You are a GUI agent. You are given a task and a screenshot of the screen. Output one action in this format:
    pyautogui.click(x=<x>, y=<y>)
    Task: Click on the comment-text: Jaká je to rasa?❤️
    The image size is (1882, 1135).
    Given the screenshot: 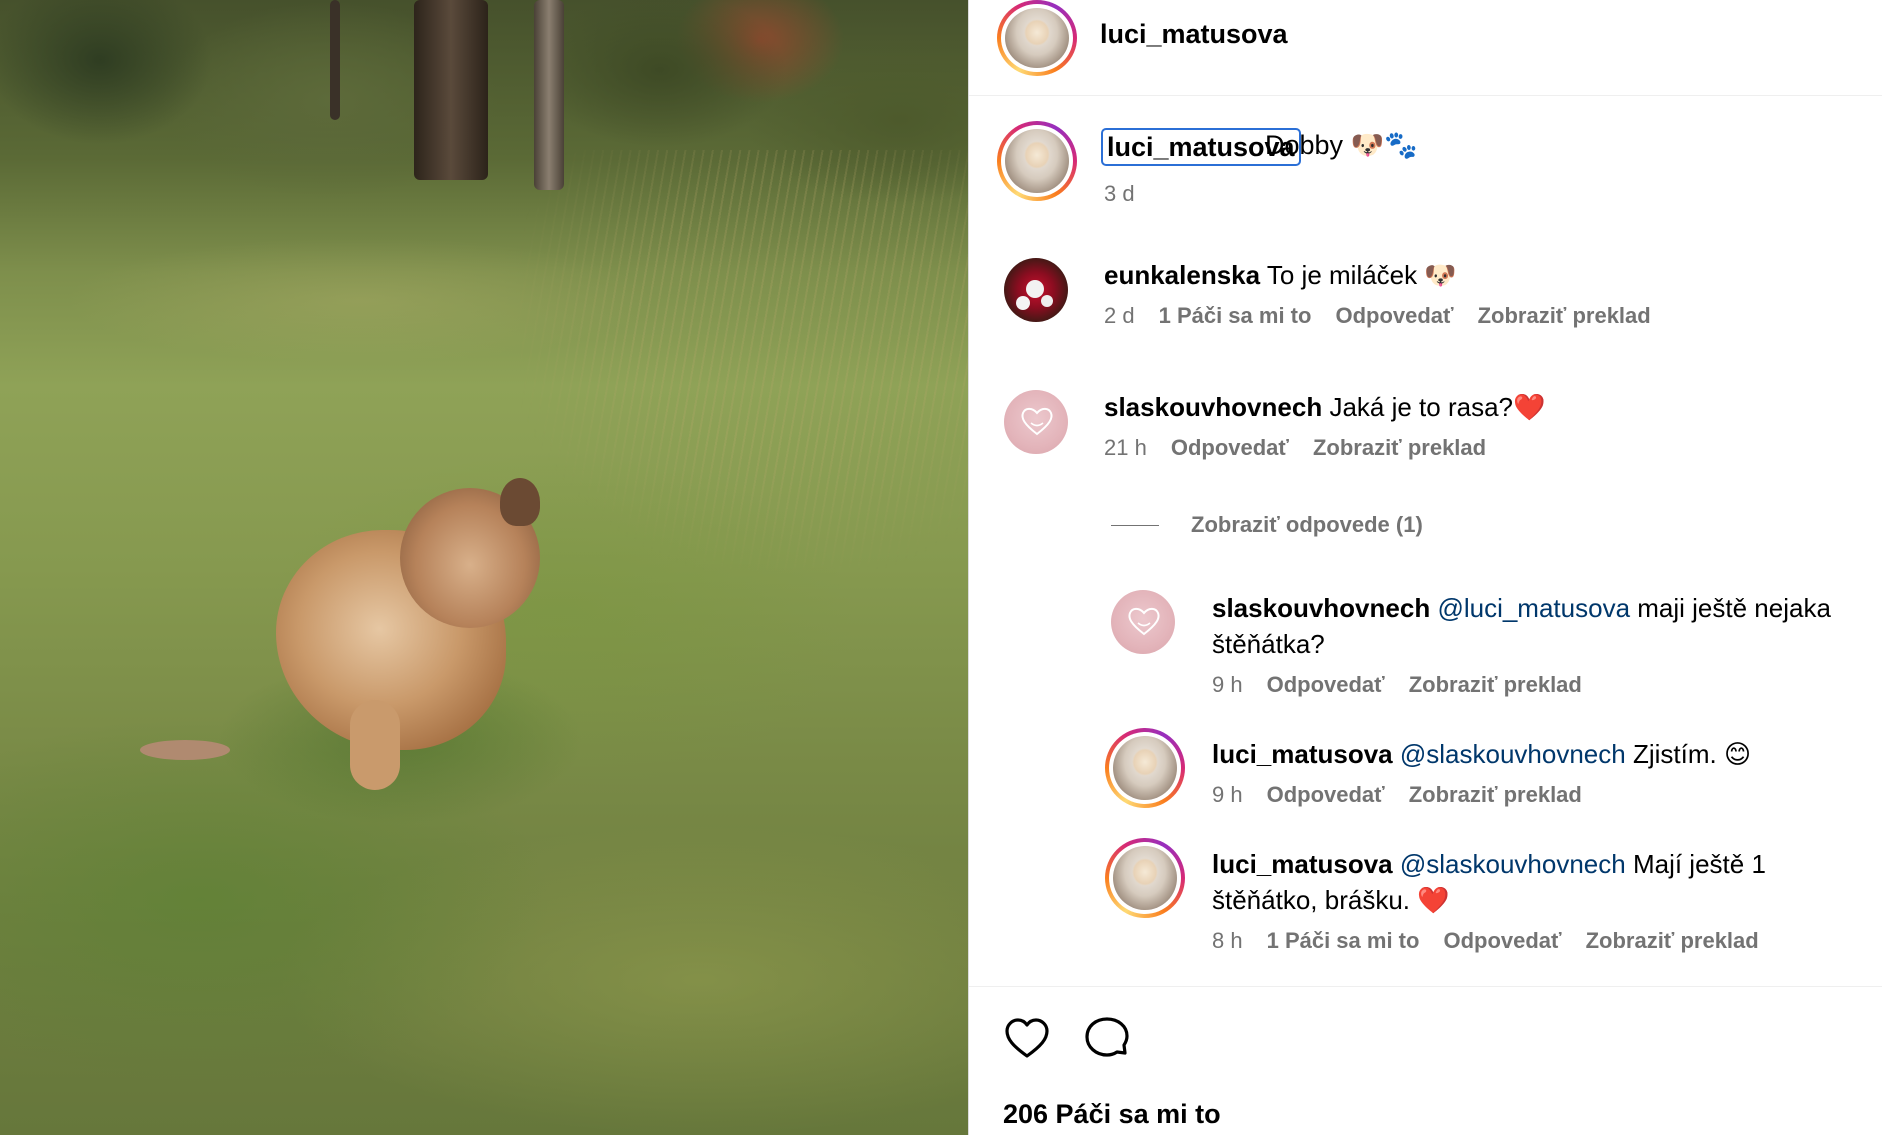 What is the action you would take?
    pyautogui.click(x=1437, y=407)
    